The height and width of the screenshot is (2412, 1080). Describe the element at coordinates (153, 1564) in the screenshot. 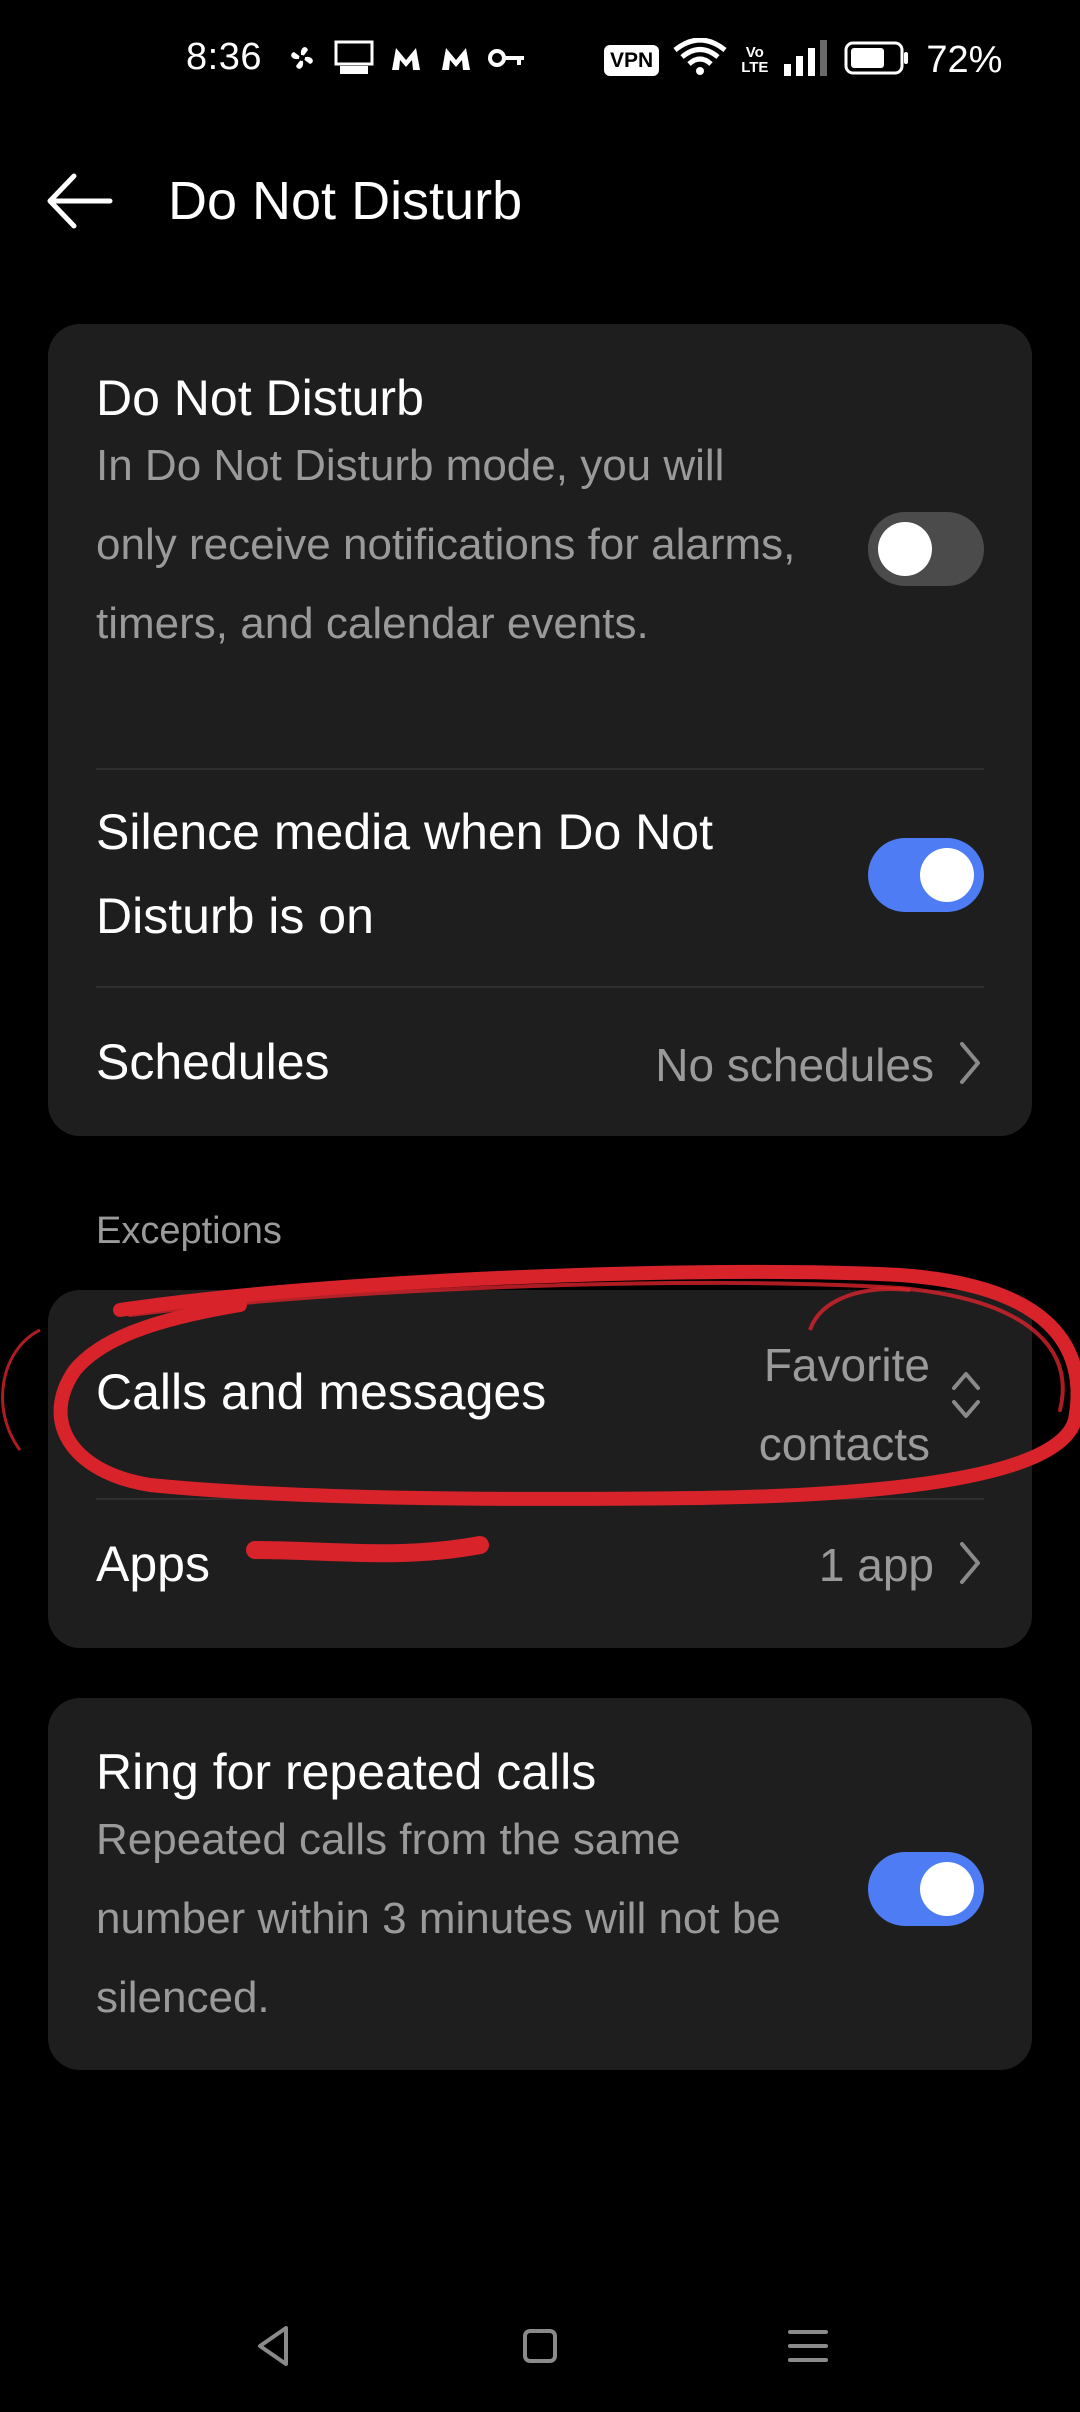

I see `apps-title: Apps` at that location.